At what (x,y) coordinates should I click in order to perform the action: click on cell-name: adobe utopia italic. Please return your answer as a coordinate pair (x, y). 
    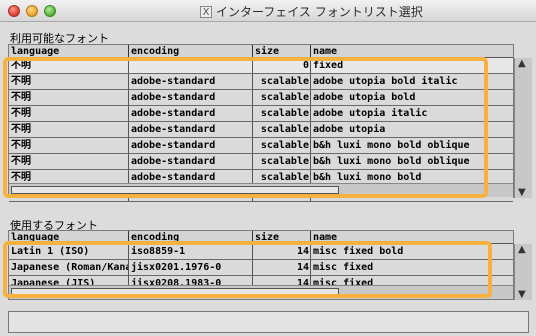
    Looking at the image, I should click on (370, 113).